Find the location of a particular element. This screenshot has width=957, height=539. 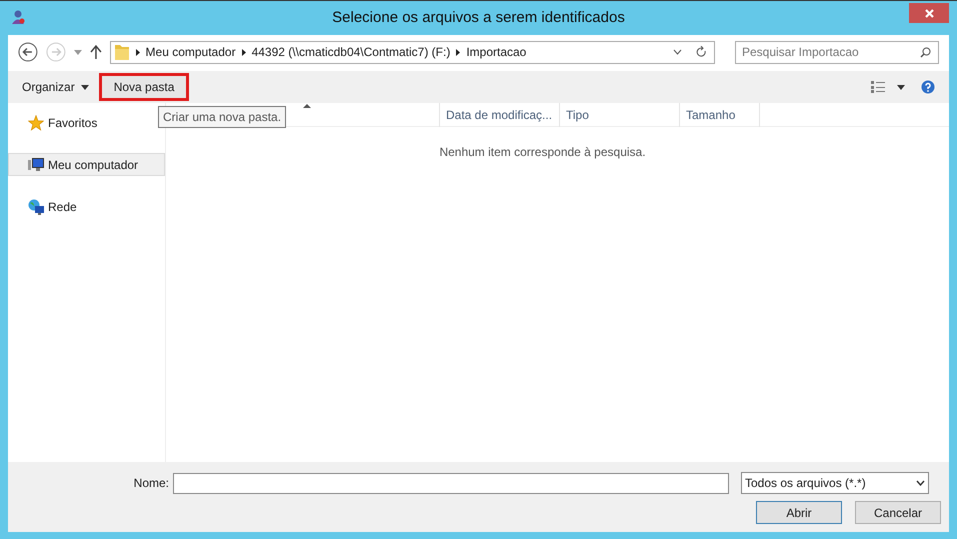

window-title: Selecione os arquivos a serem identificados is located at coordinates (478, 18).